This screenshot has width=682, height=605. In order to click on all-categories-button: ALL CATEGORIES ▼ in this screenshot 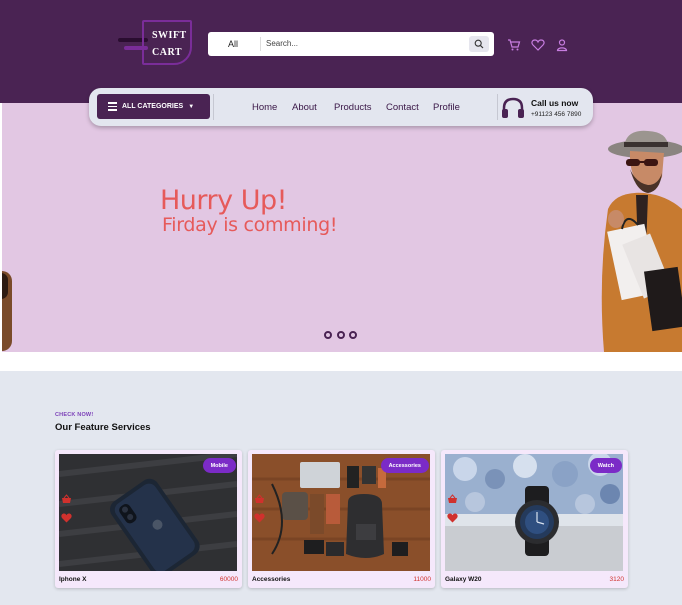, I will do `click(153, 106)`.